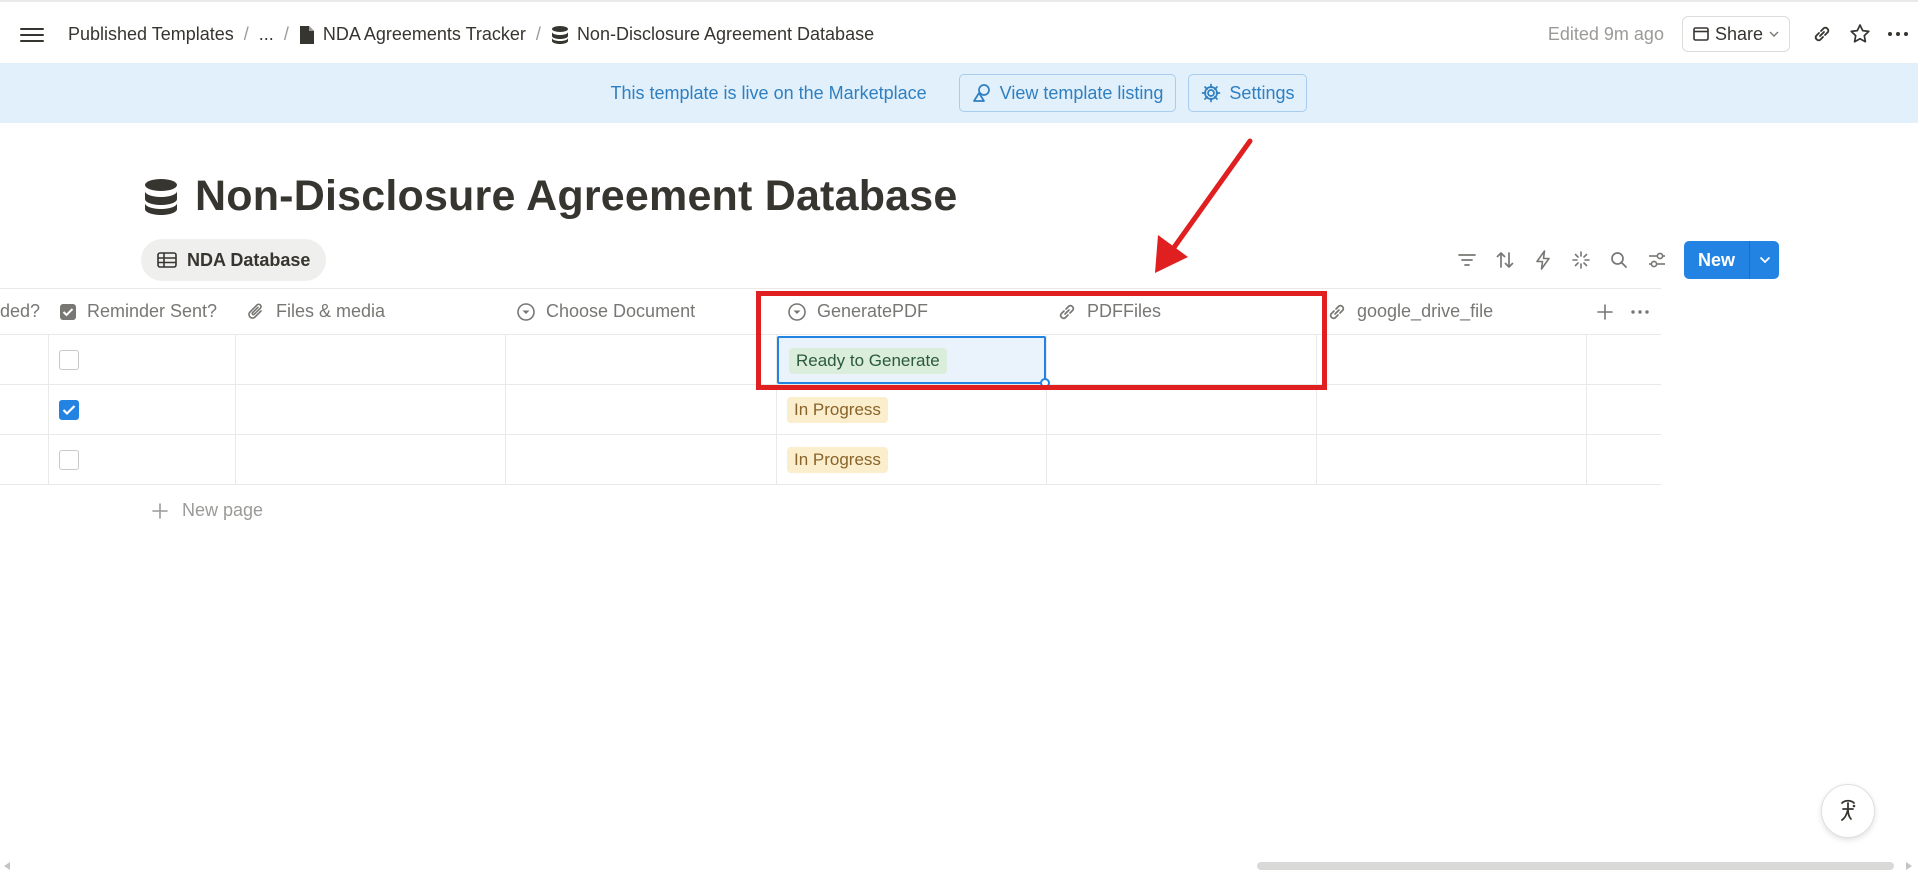 The image size is (1918, 870). Describe the element at coordinates (1860, 34) in the screenshot. I see `star-icon` at that location.